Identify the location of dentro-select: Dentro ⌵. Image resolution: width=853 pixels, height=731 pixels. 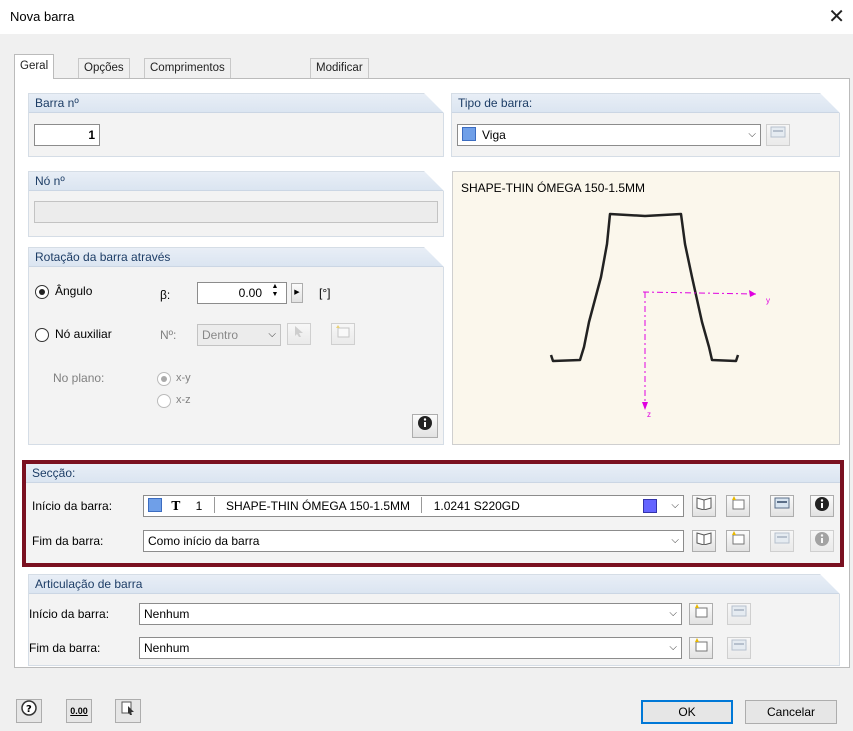
(239, 335).